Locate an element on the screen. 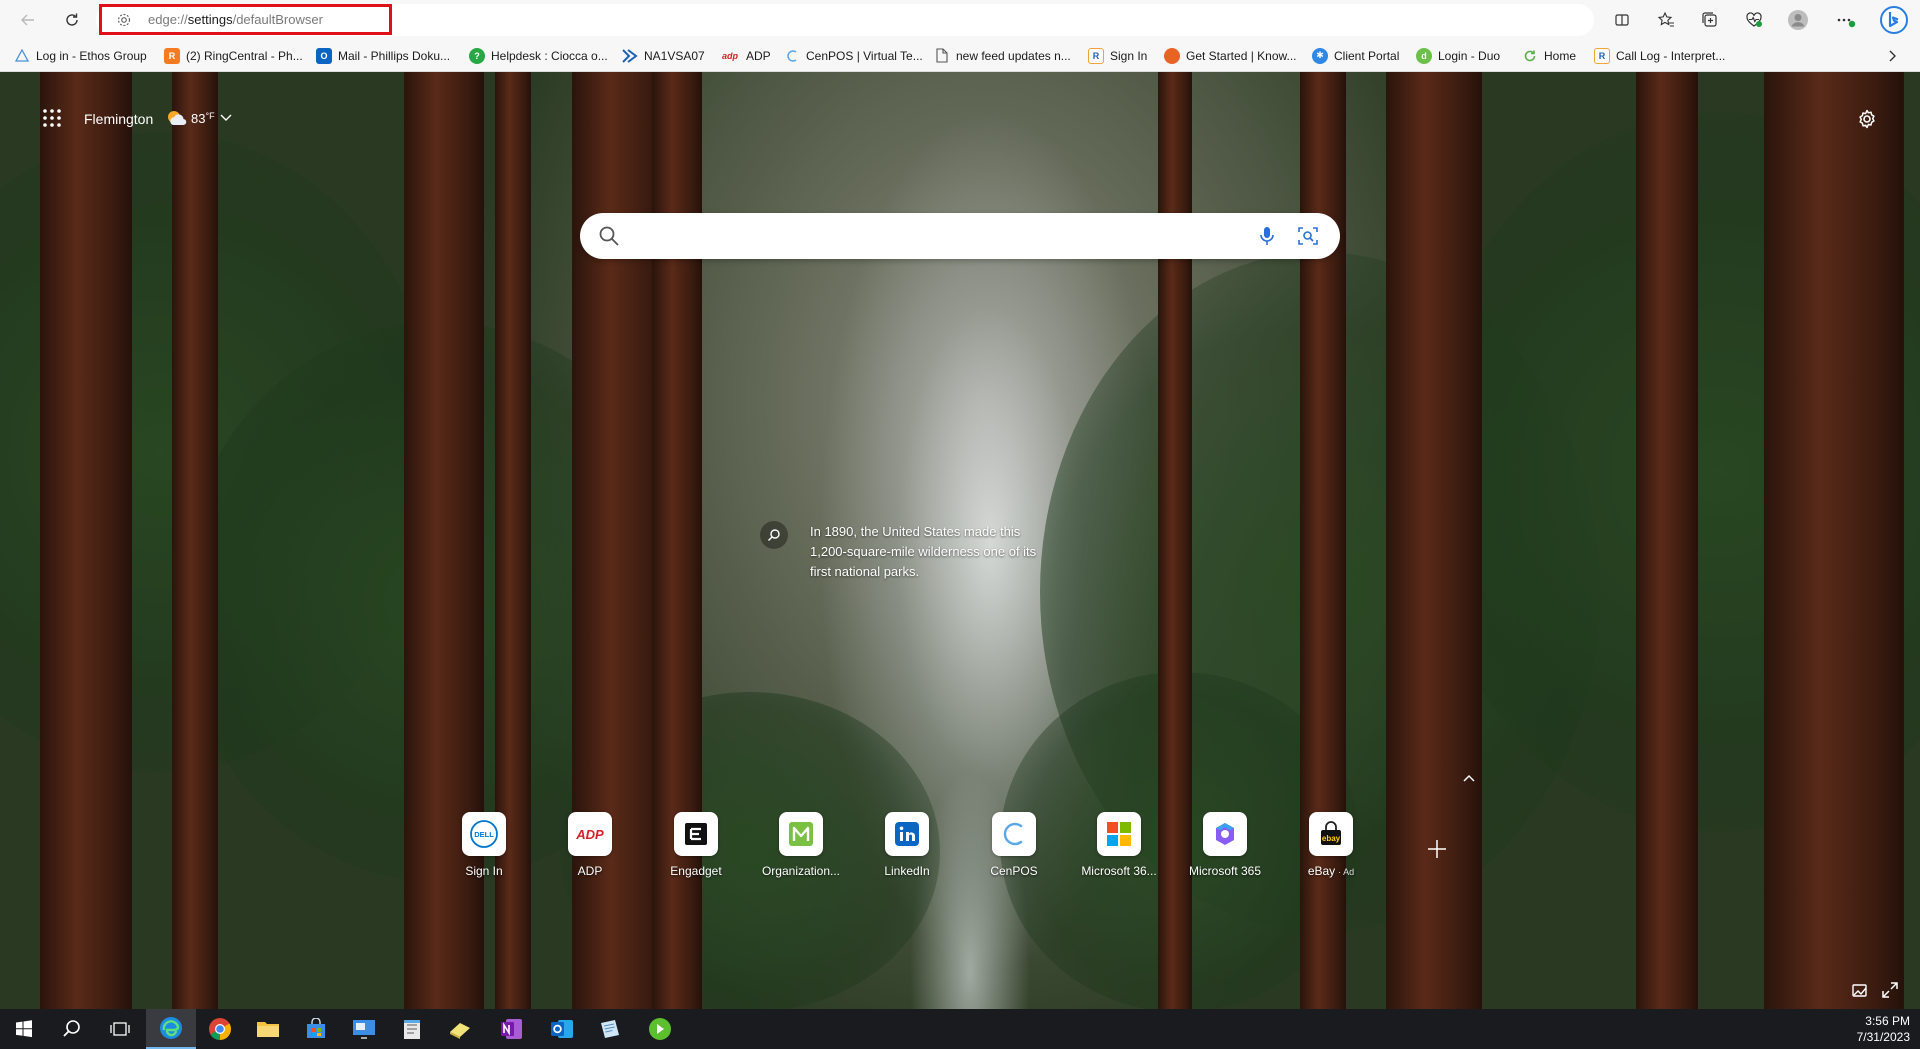 Image resolution: width=1920 pixels, height=1049 pixels. quick-link-linkedin: LinkedIn is located at coordinates (907, 848).